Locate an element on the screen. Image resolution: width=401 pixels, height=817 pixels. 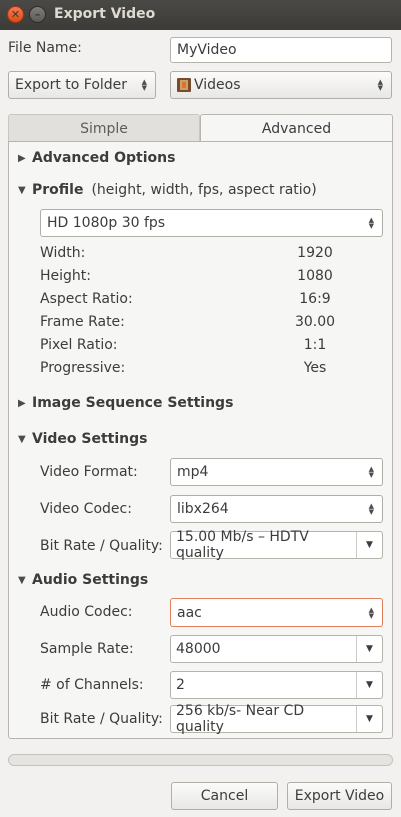
export-progress-bar is located at coordinates (200, 760).